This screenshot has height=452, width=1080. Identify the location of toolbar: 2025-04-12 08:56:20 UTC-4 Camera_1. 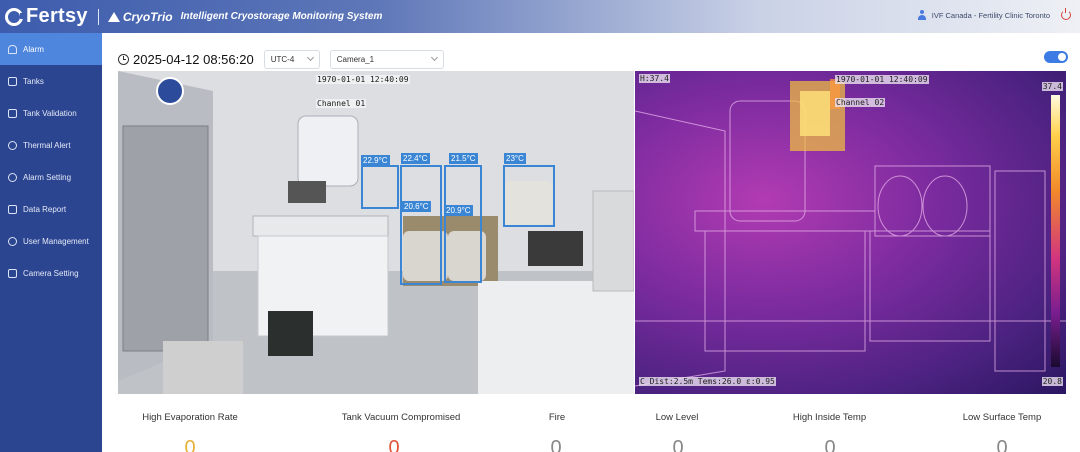
(286, 59).